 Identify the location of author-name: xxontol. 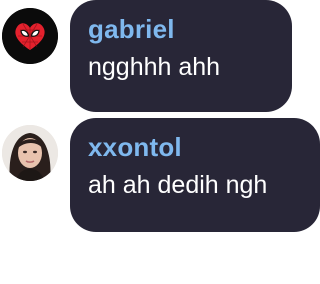
(194, 147).